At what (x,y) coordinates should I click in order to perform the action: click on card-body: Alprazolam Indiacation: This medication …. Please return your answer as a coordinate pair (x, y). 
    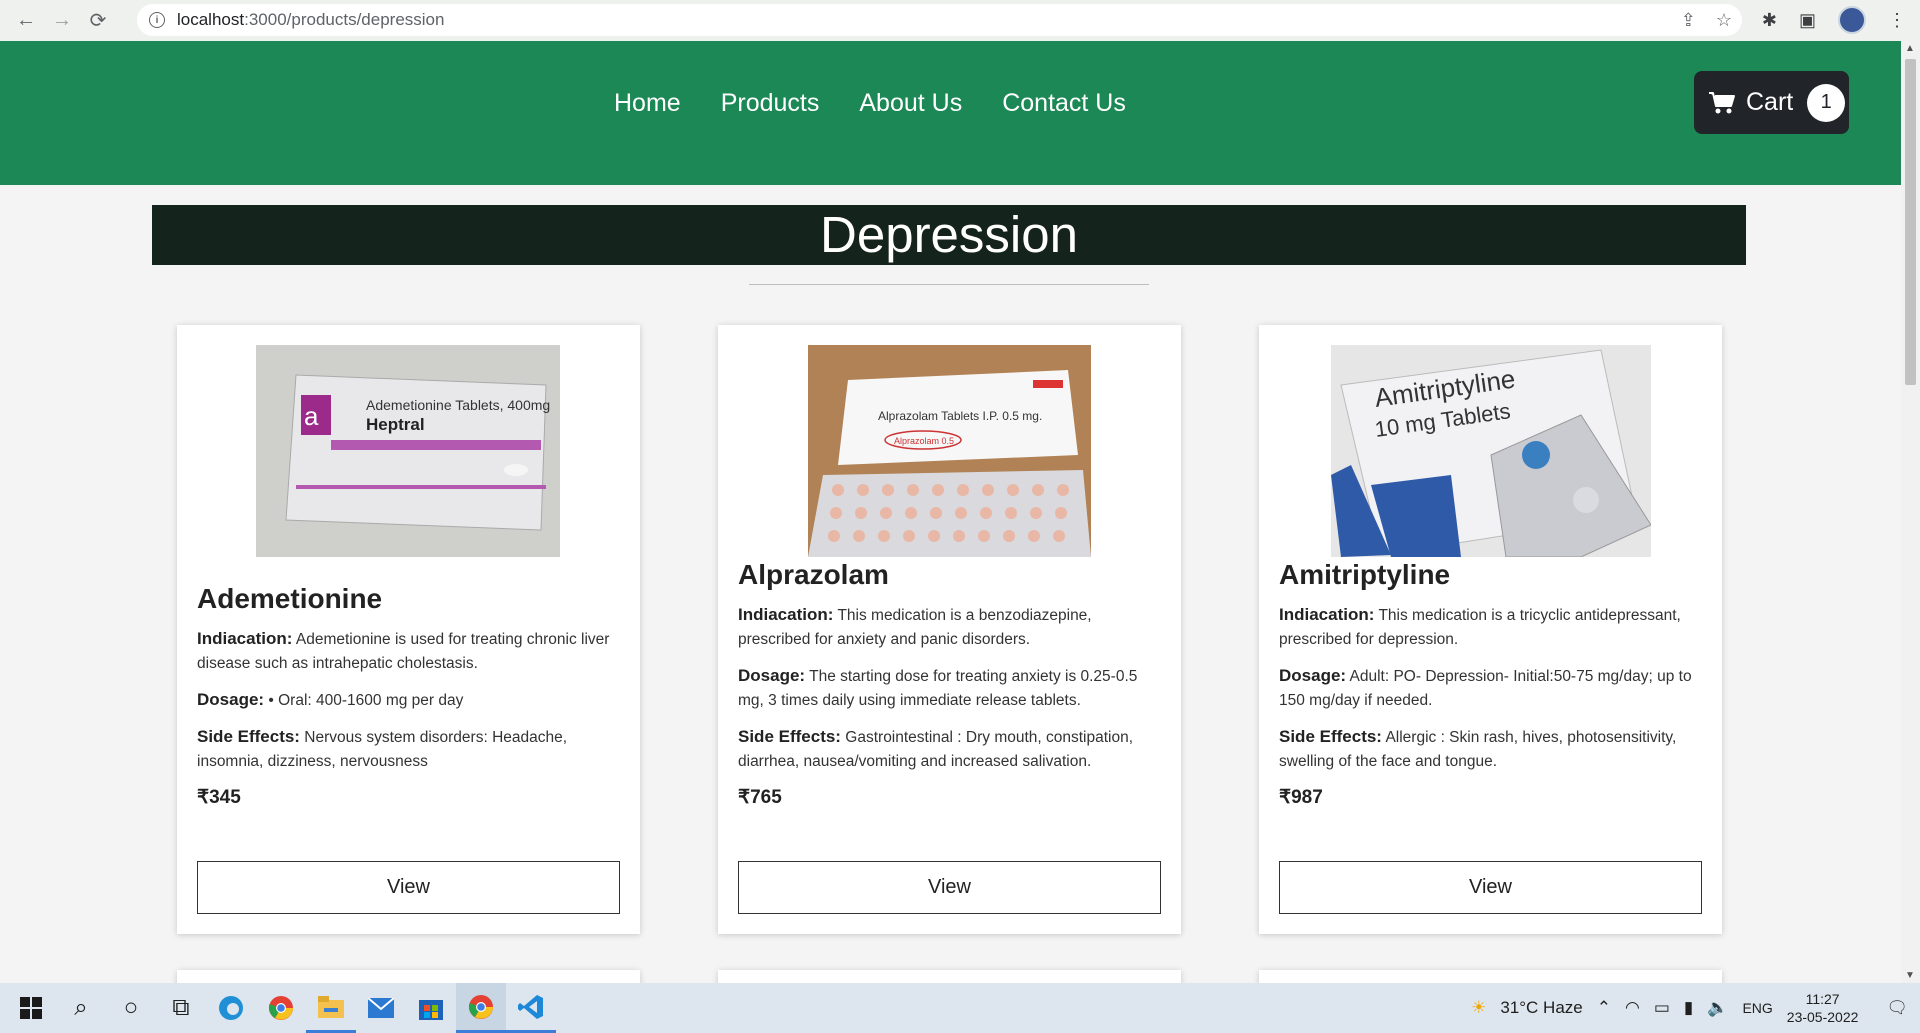
    Looking at the image, I should click on (949, 684).